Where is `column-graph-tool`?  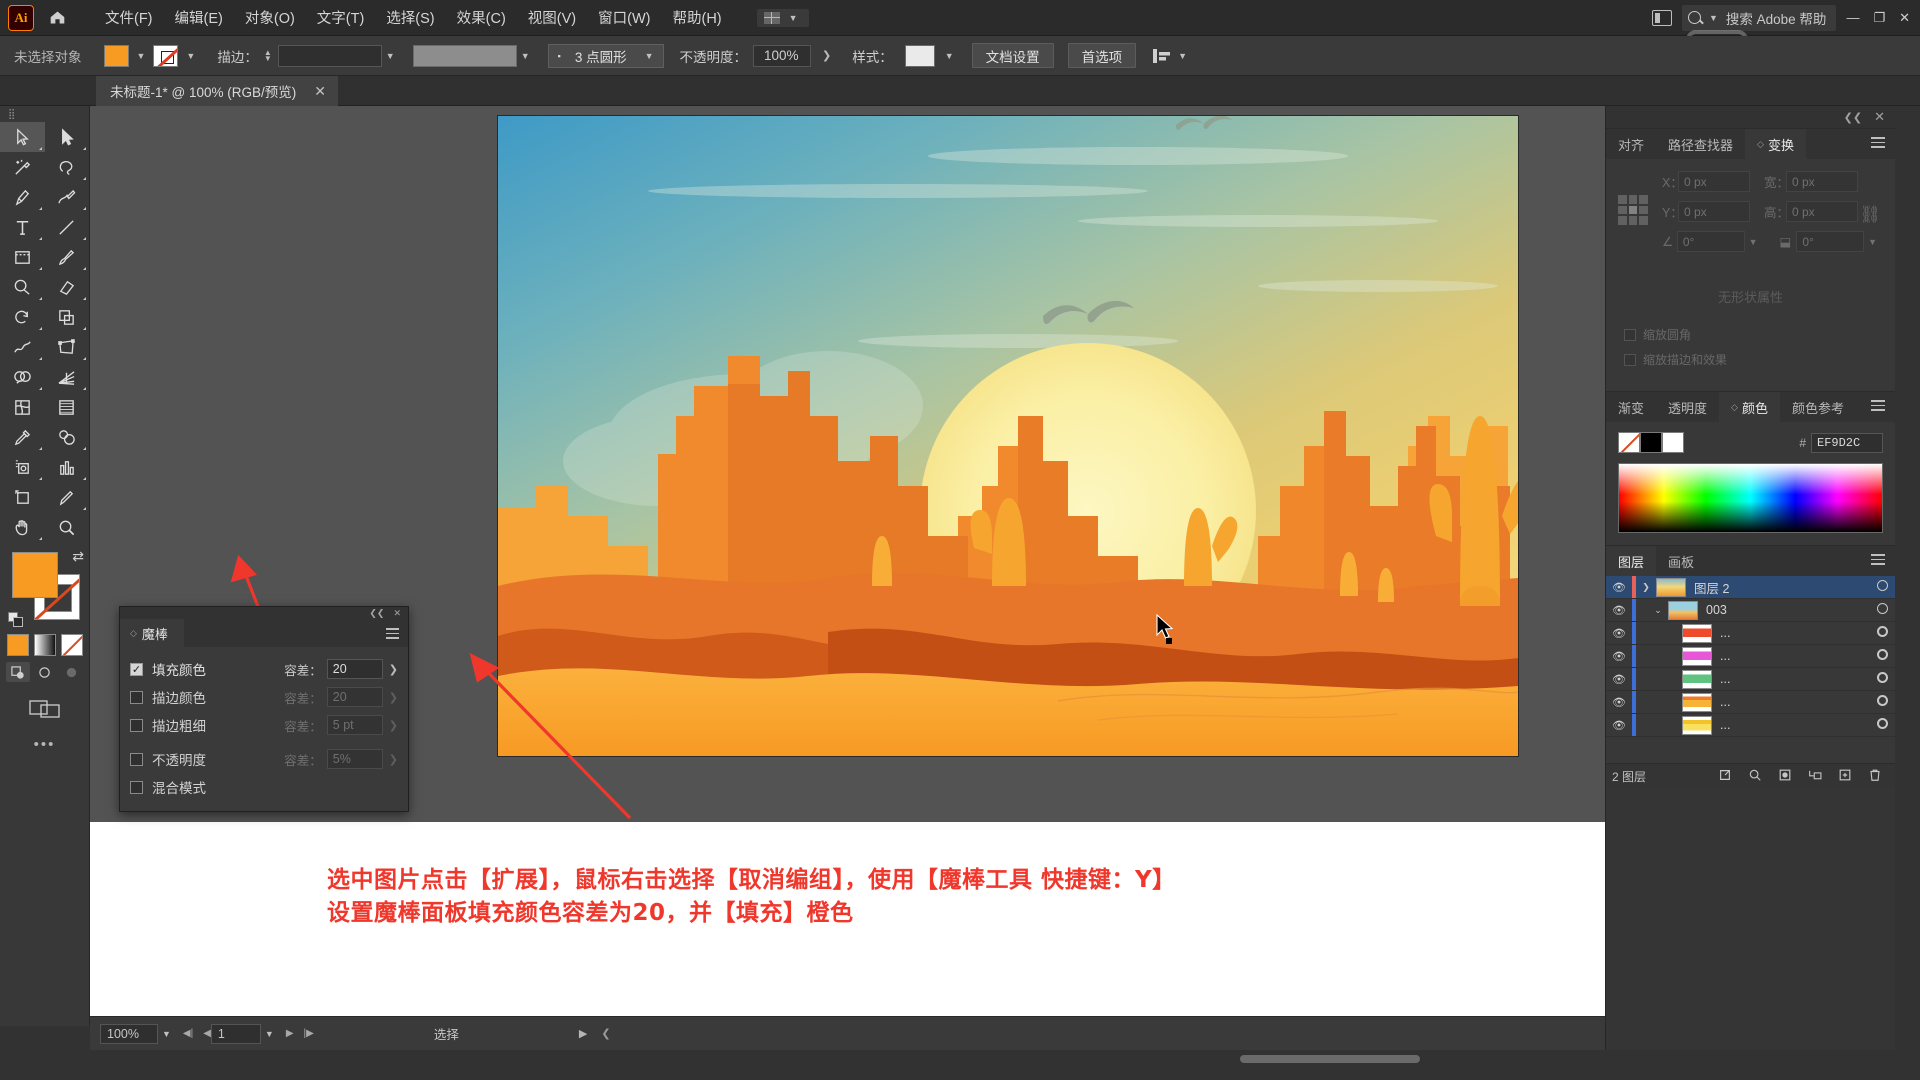
column-graph-tool is located at coordinates (67, 467).